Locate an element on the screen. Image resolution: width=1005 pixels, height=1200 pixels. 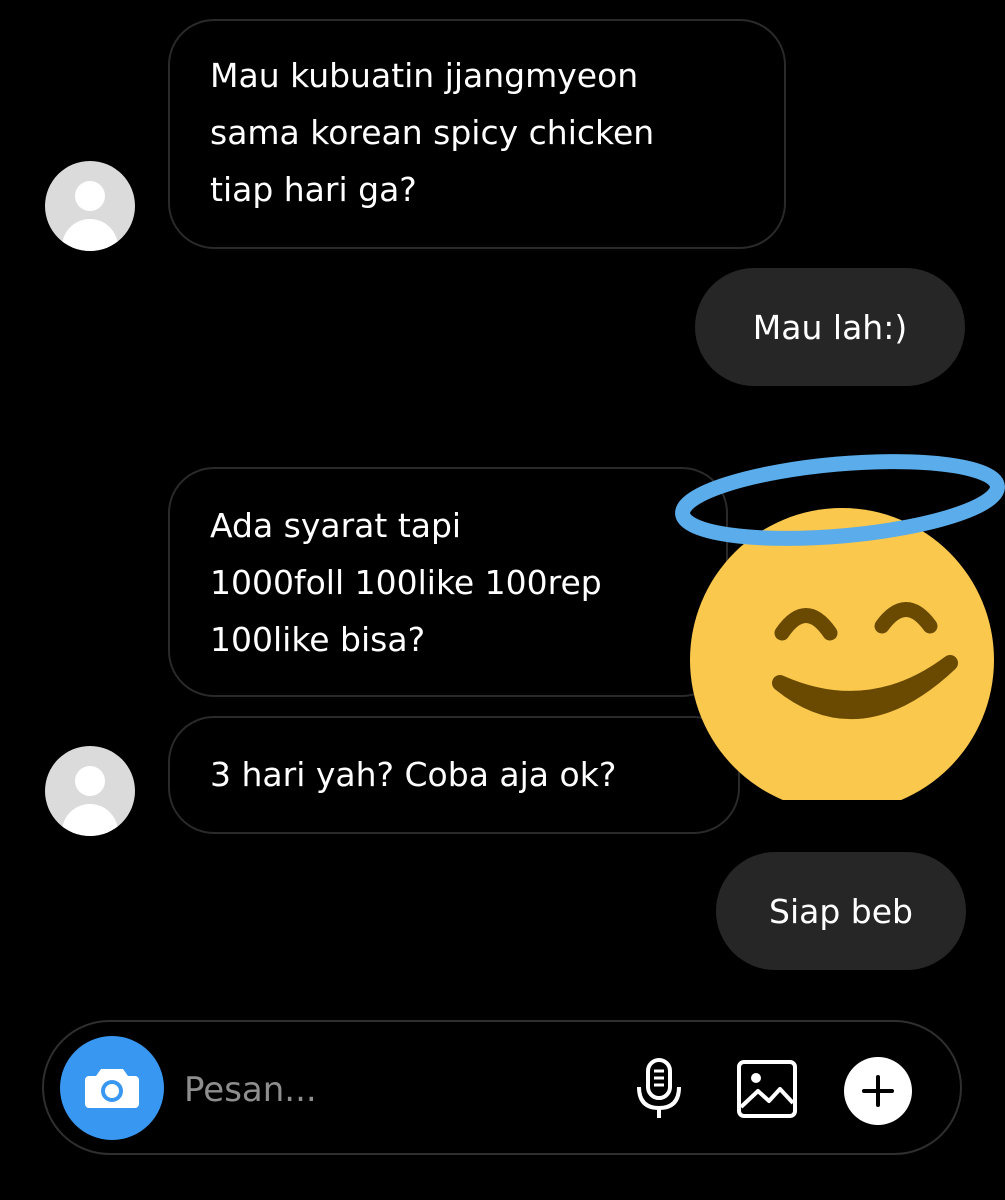
message-text-line: sama korean spicy chicken is located at coordinates (432, 132).